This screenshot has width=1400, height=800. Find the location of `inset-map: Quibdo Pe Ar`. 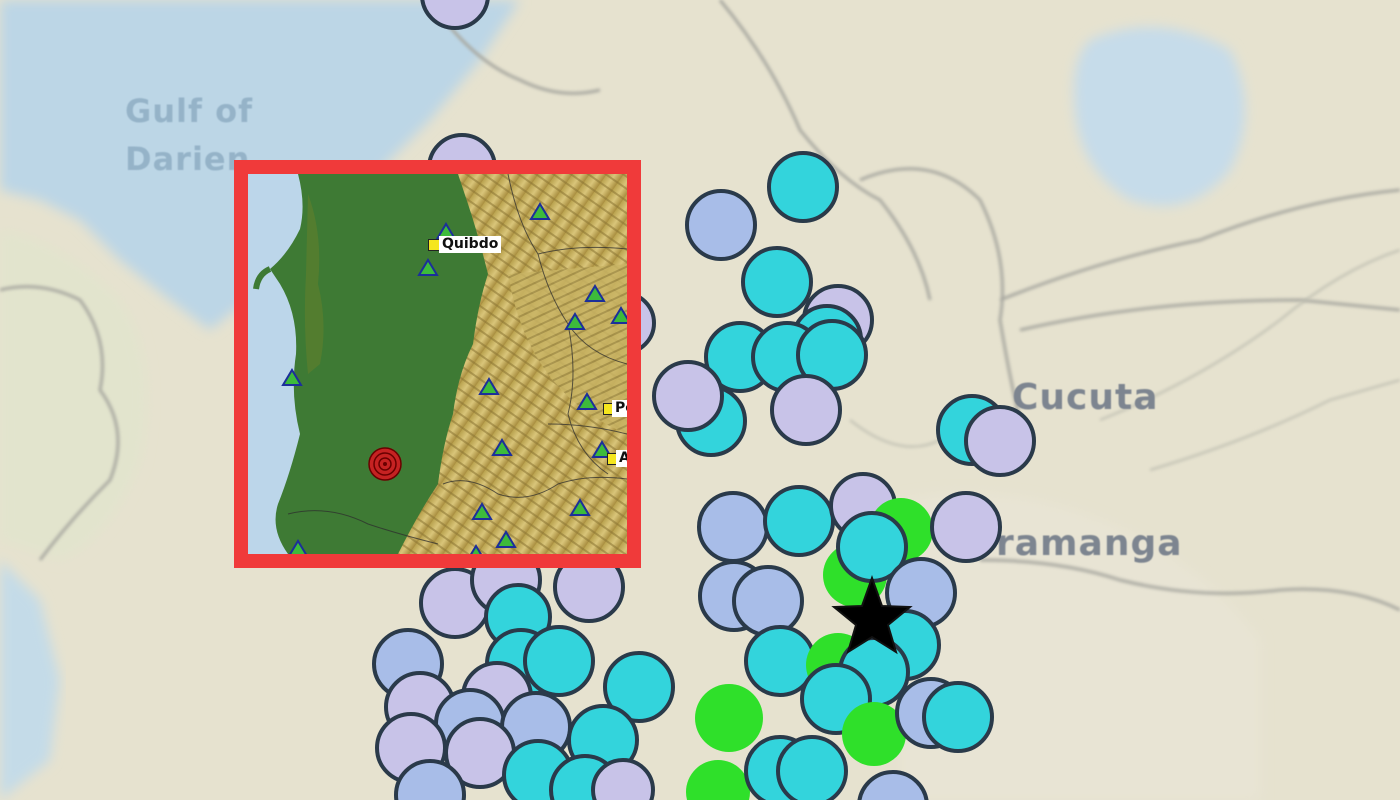

inset-map: Quibdo Pe Ar is located at coordinates (437, 364).